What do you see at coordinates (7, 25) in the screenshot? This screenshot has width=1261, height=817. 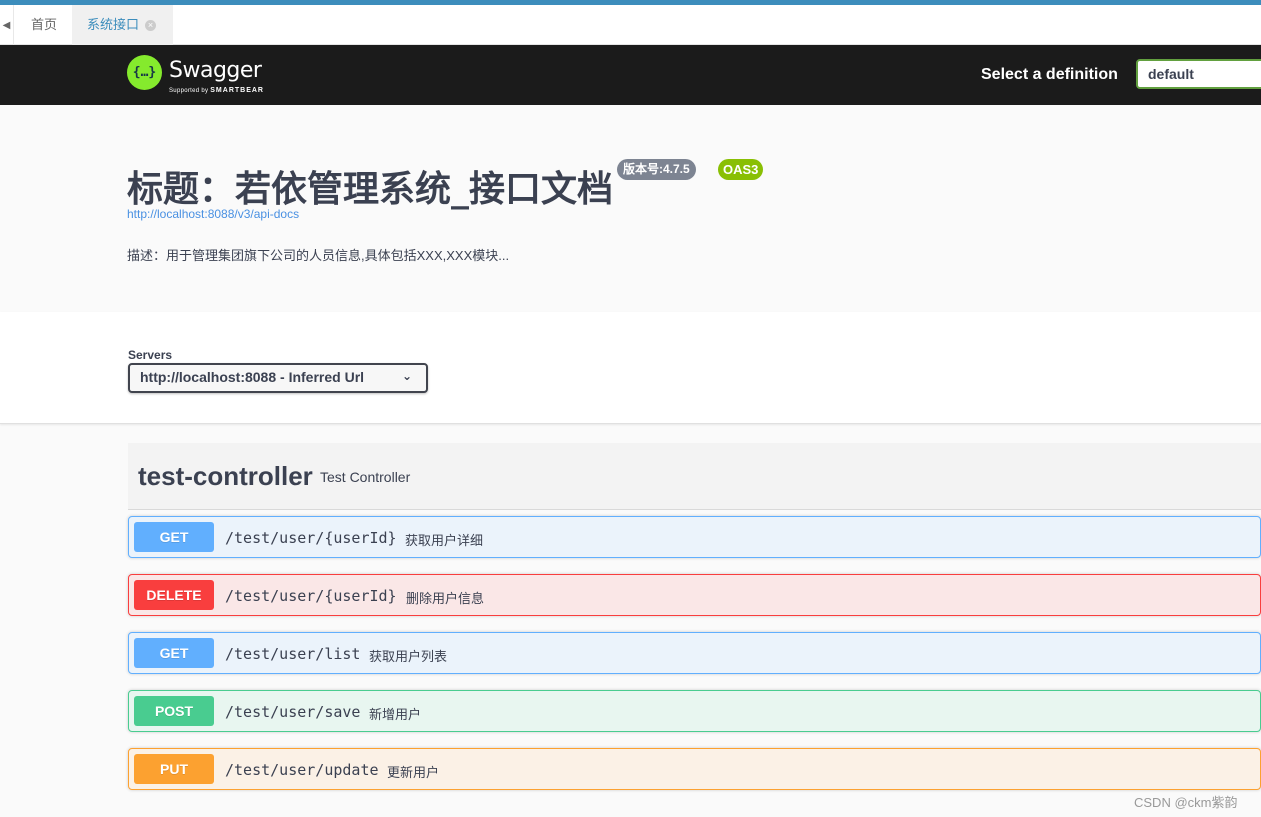 I see `tab-scroll-left-icon: ◀` at bounding box center [7, 25].